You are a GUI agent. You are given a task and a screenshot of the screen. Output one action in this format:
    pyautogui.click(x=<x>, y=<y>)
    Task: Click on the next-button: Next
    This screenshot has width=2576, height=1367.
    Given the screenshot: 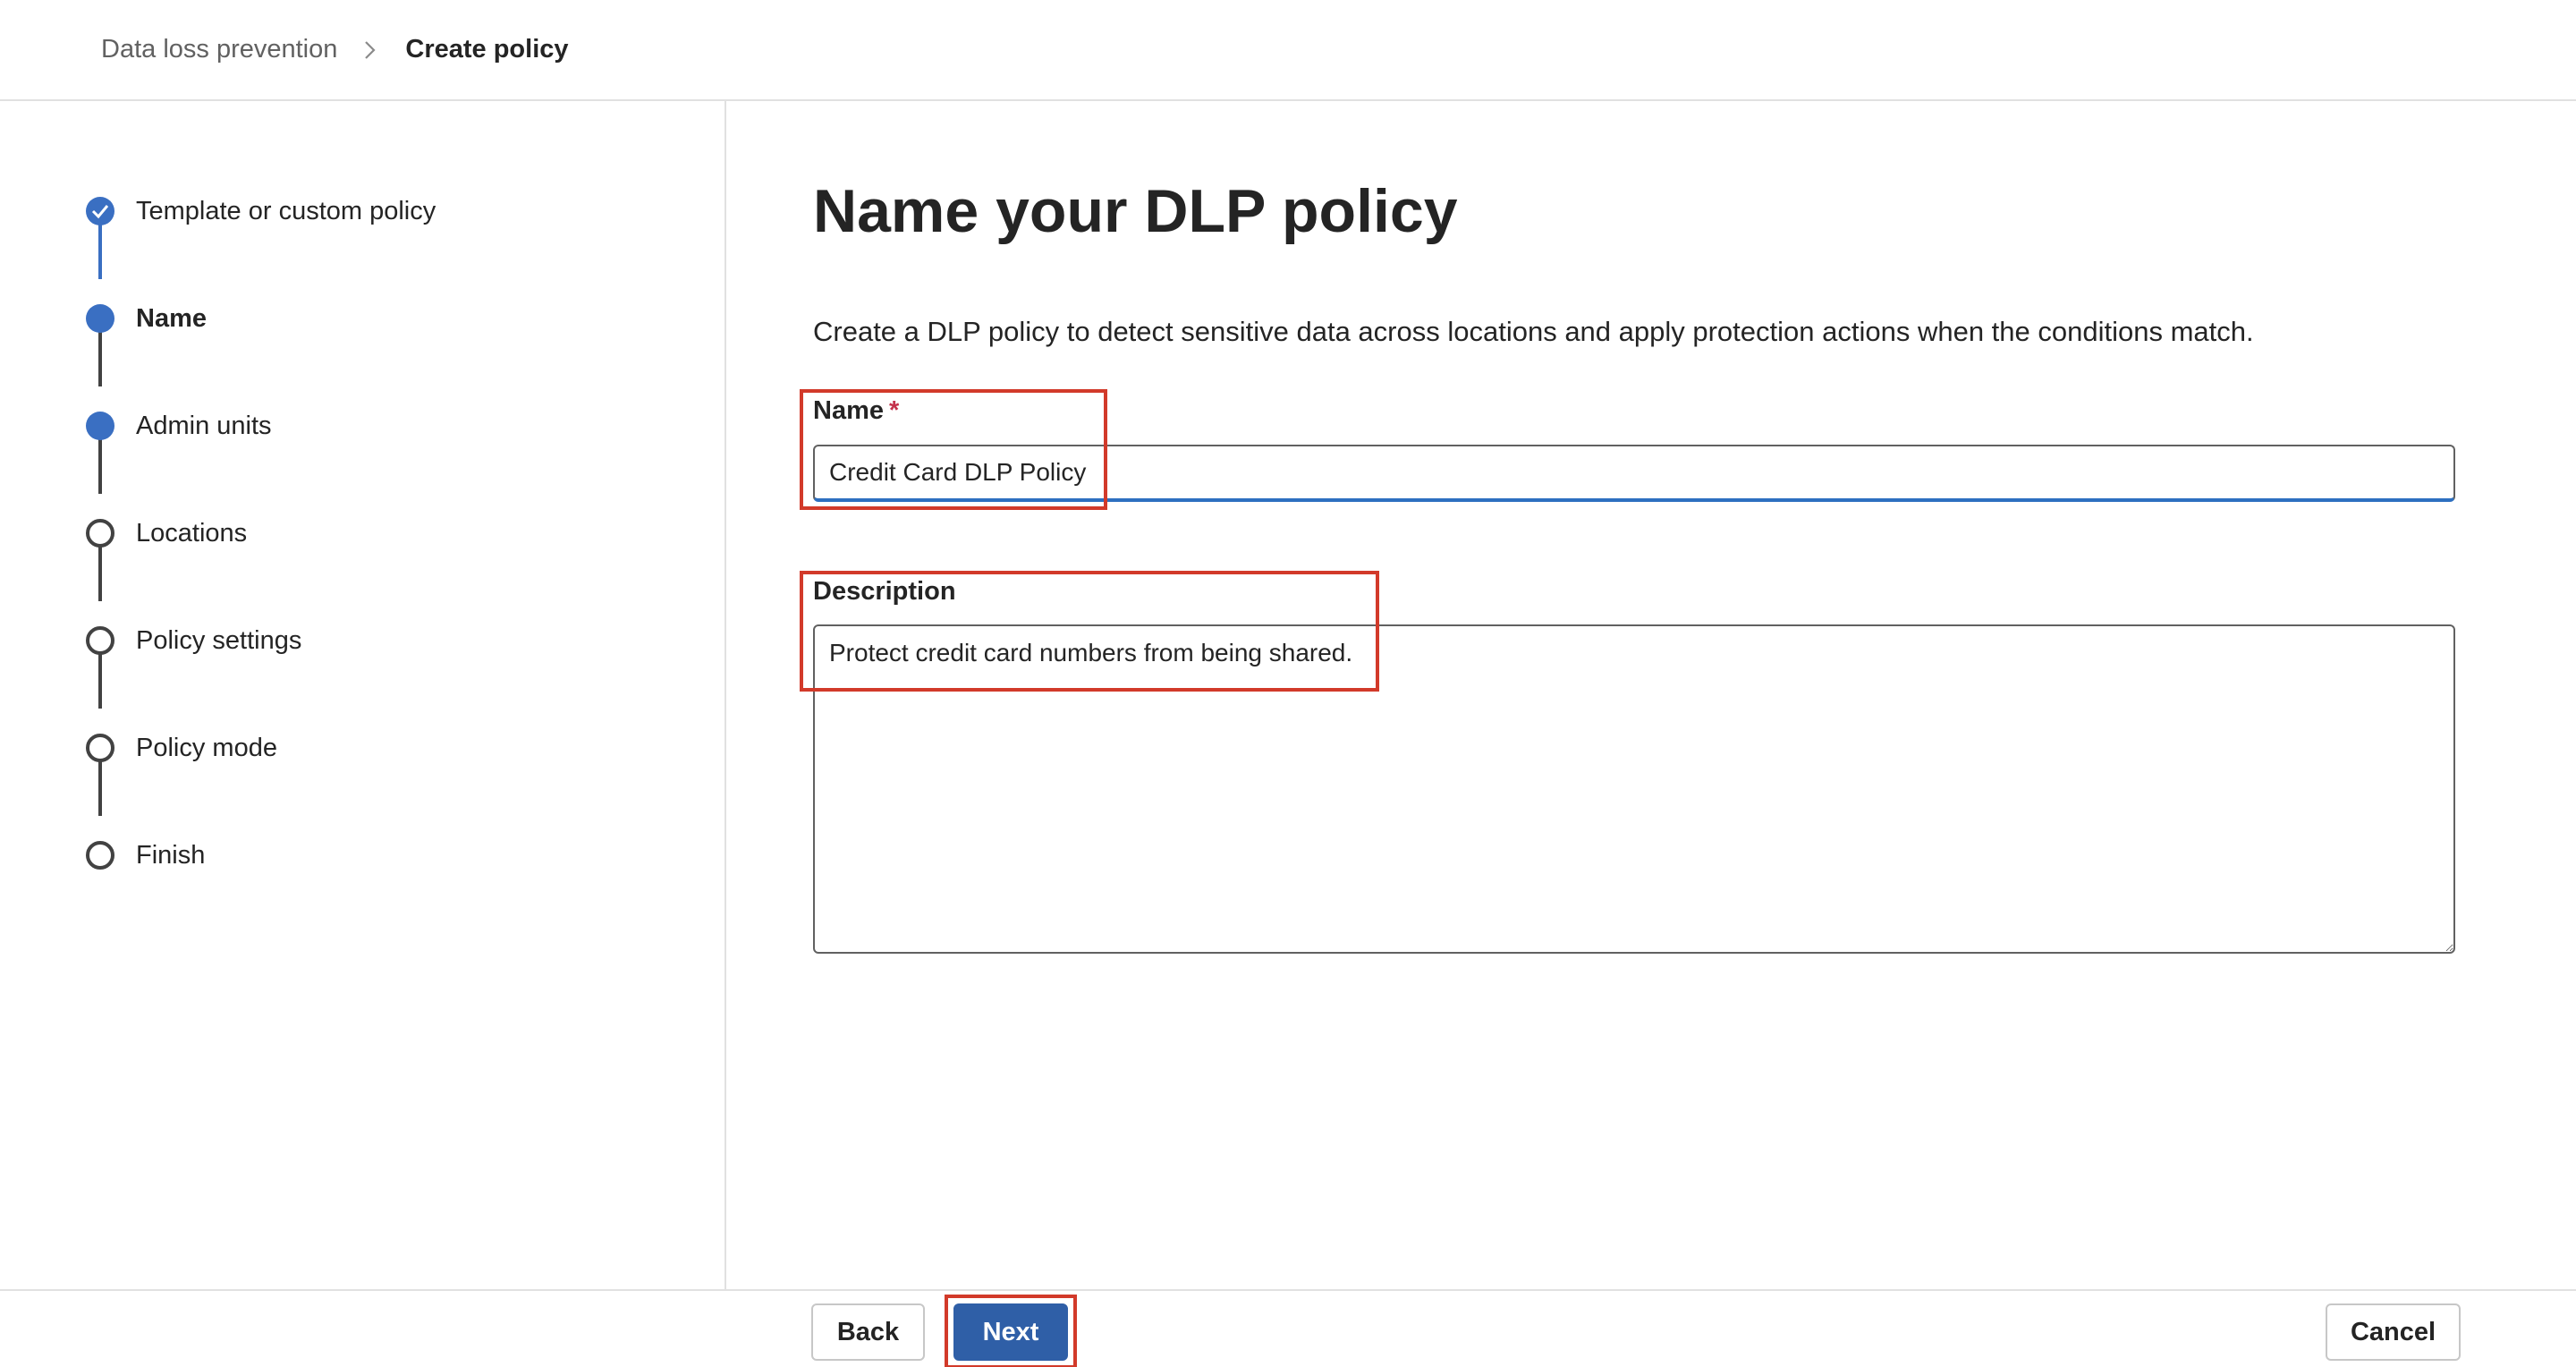 What is the action you would take?
    pyautogui.click(x=1010, y=1332)
    